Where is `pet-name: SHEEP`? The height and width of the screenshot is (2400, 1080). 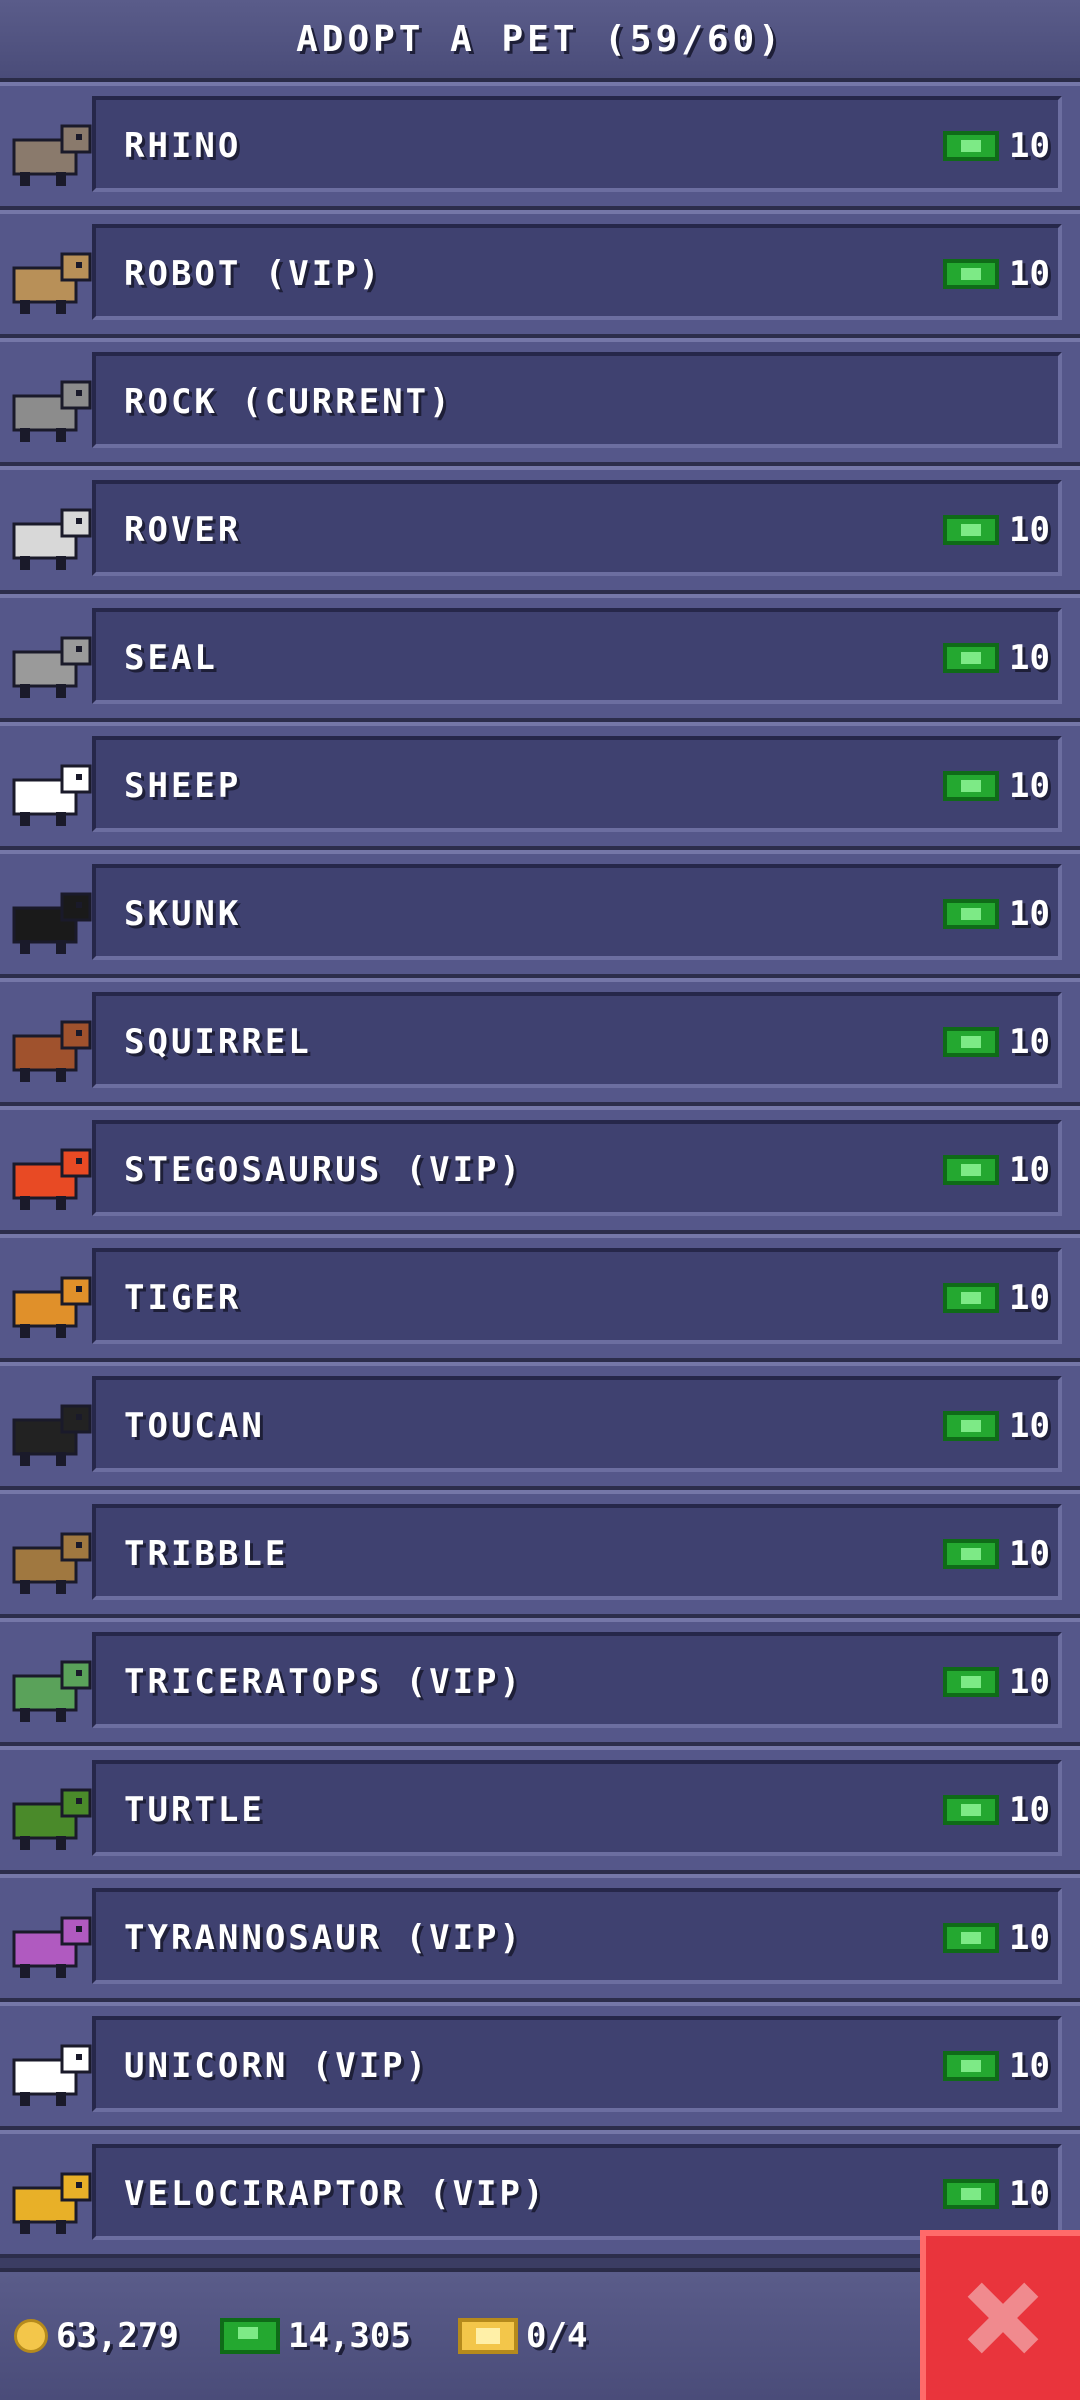 pet-name: SHEEP is located at coordinates (183, 786).